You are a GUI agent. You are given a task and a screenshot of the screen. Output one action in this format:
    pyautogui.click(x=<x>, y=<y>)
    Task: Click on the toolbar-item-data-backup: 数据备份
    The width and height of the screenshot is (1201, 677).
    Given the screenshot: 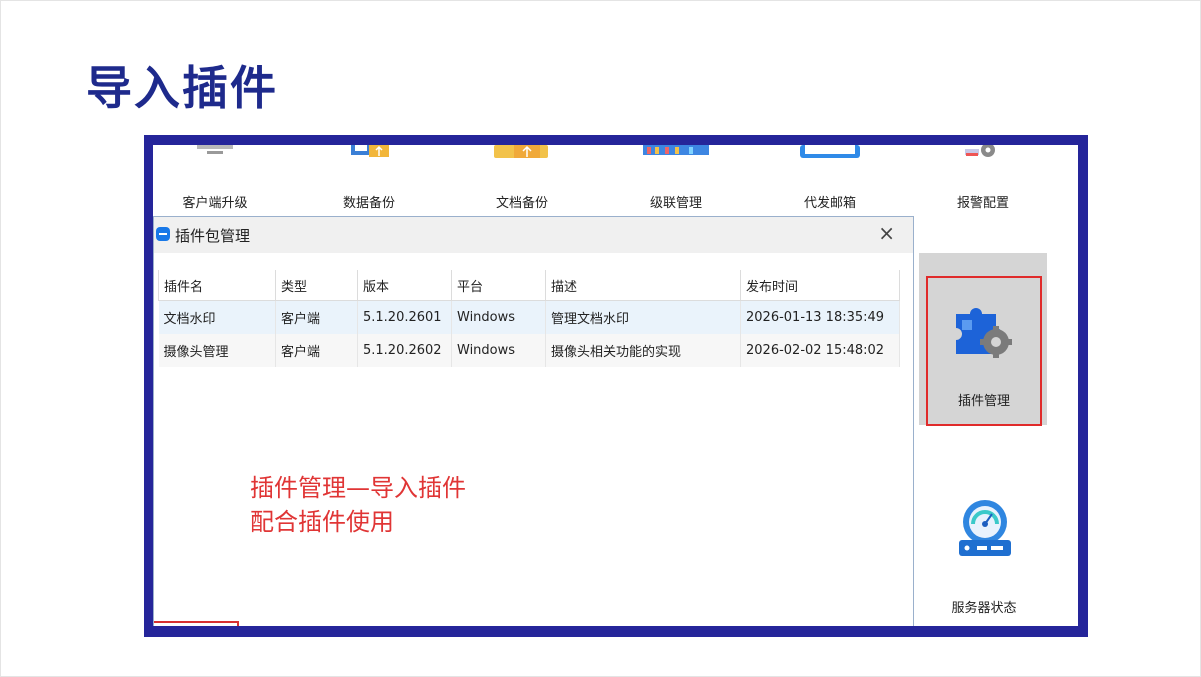 What is the action you would take?
    pyautogui.click(x=369, y=183)
    